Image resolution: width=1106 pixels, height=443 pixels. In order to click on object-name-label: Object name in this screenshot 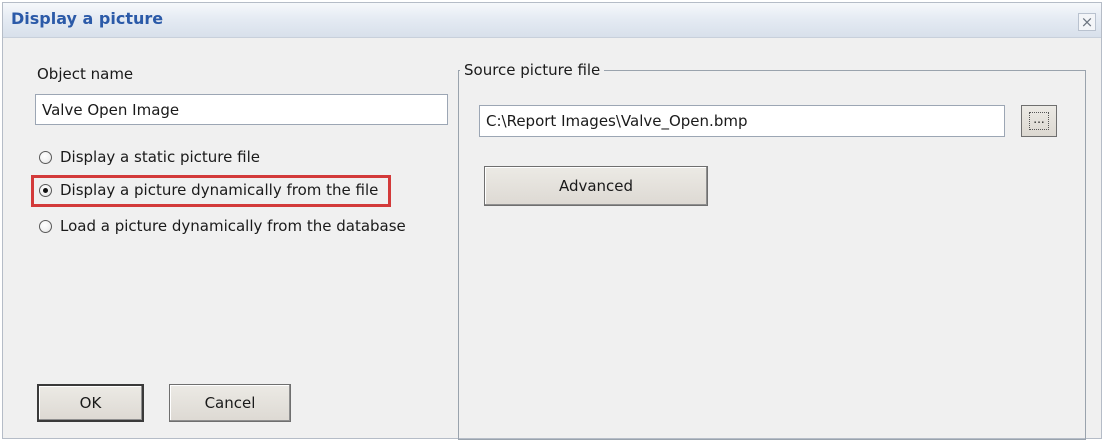, I will do `click(85, 74)`.